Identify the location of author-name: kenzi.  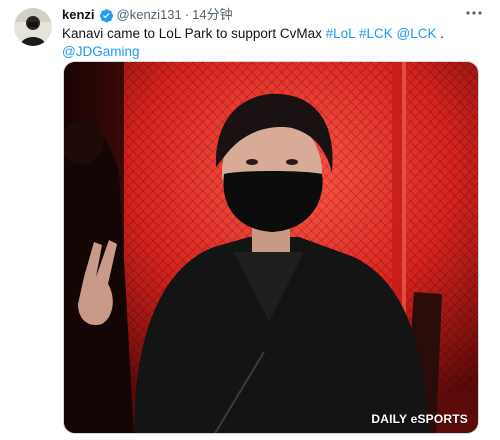
(78, 15).